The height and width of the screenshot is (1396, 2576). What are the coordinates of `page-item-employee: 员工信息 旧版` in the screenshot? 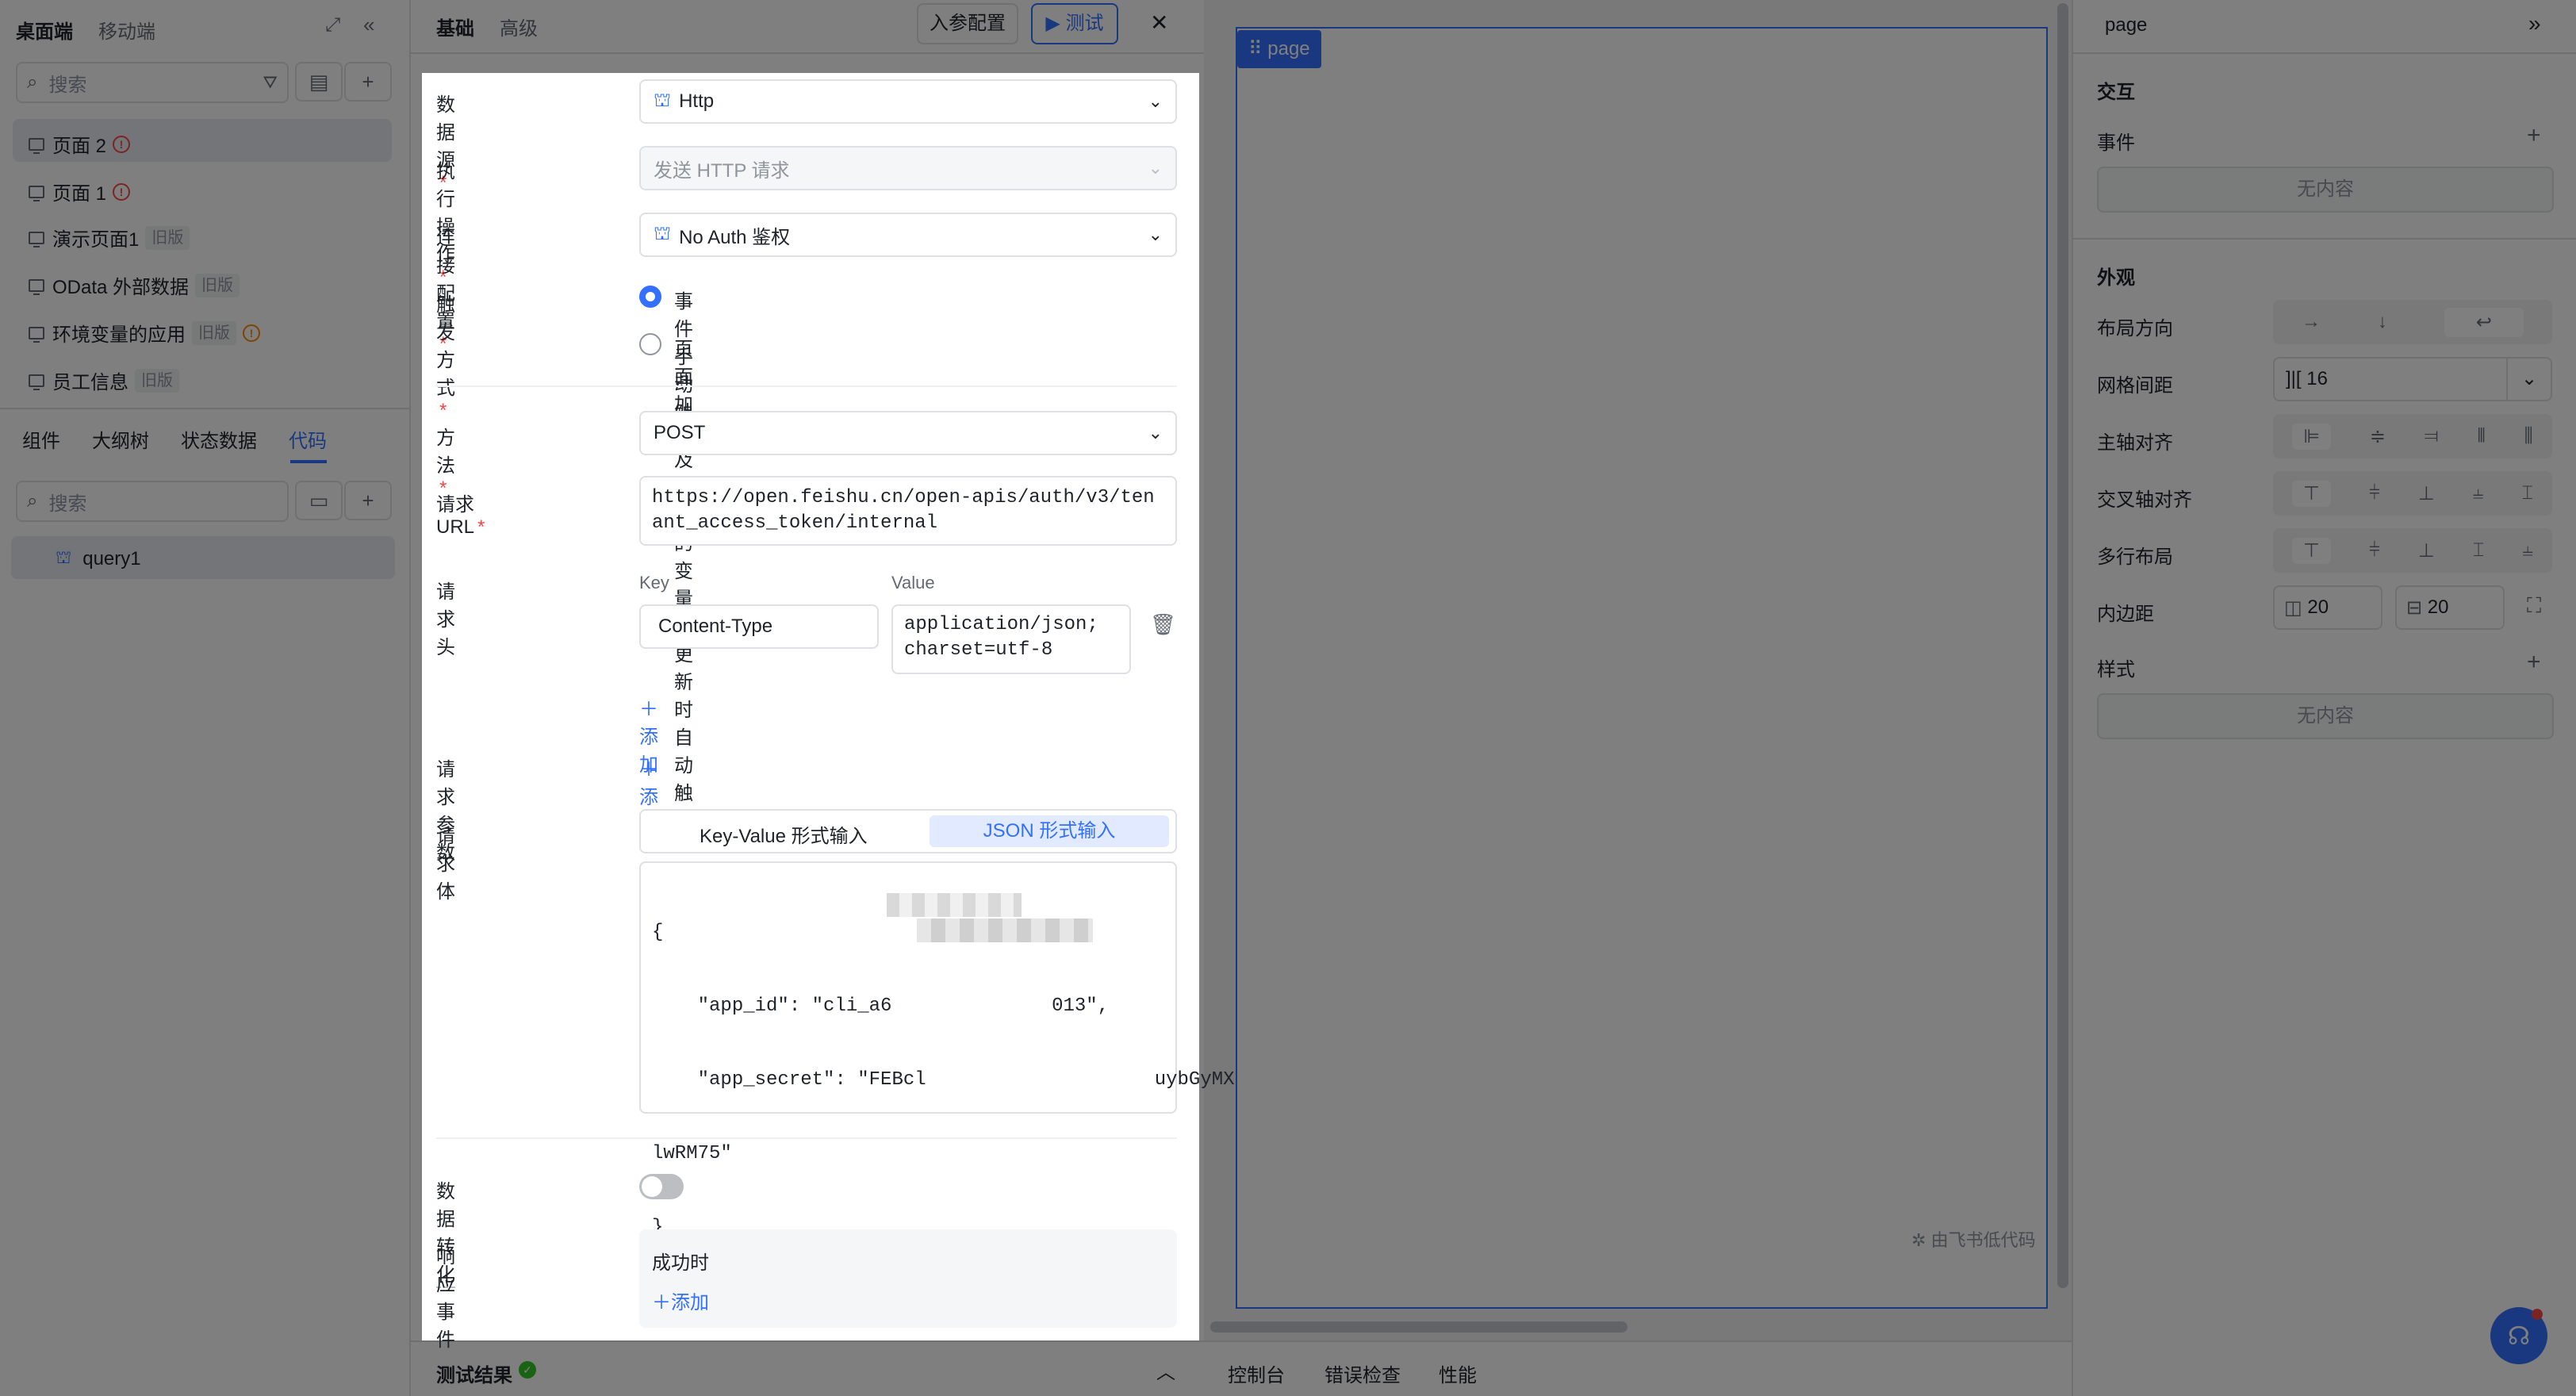 It's located at (104, 380).